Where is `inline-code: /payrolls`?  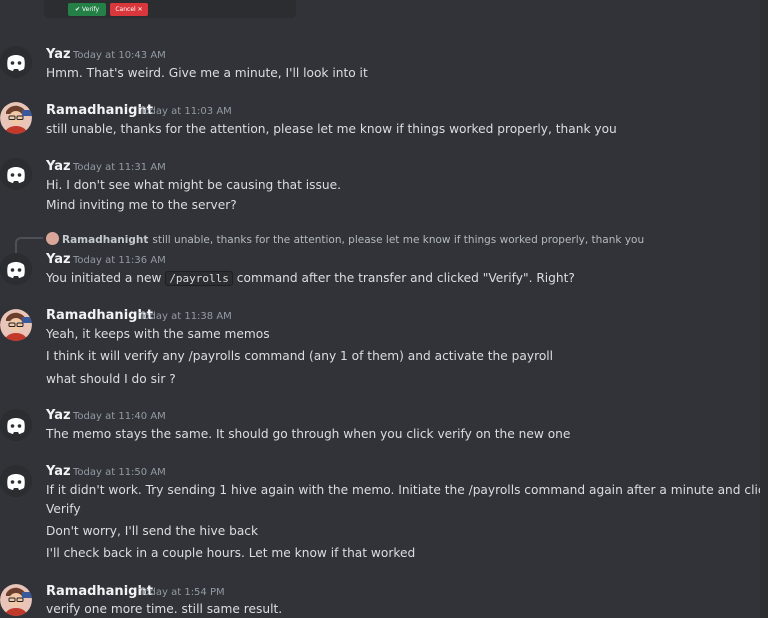 inline-code: /payrolls is located at coordinates (199, 278).